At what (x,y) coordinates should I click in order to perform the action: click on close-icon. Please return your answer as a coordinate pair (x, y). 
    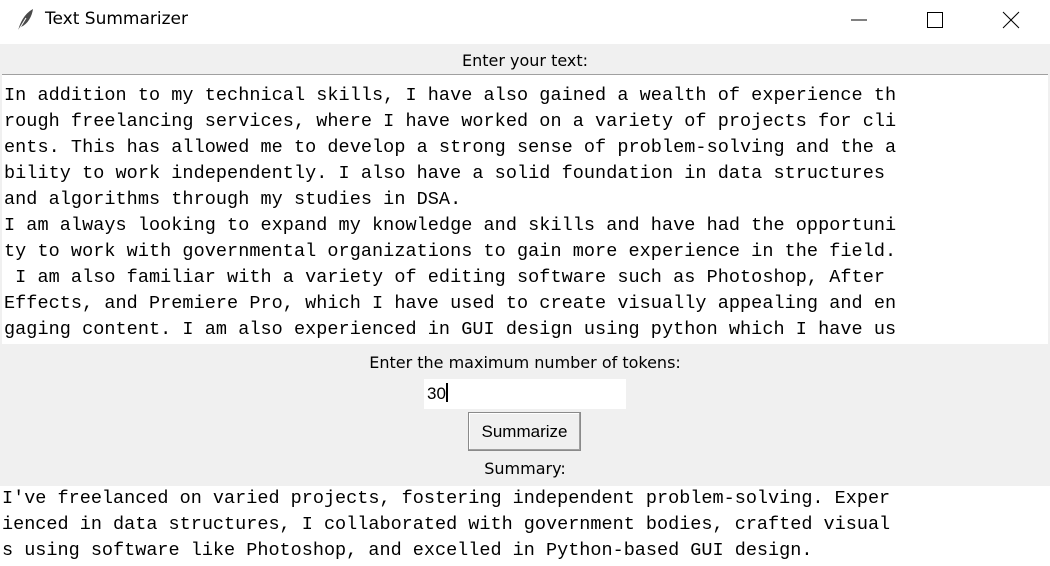
    Looking at the image, I should click on (1011, 20).